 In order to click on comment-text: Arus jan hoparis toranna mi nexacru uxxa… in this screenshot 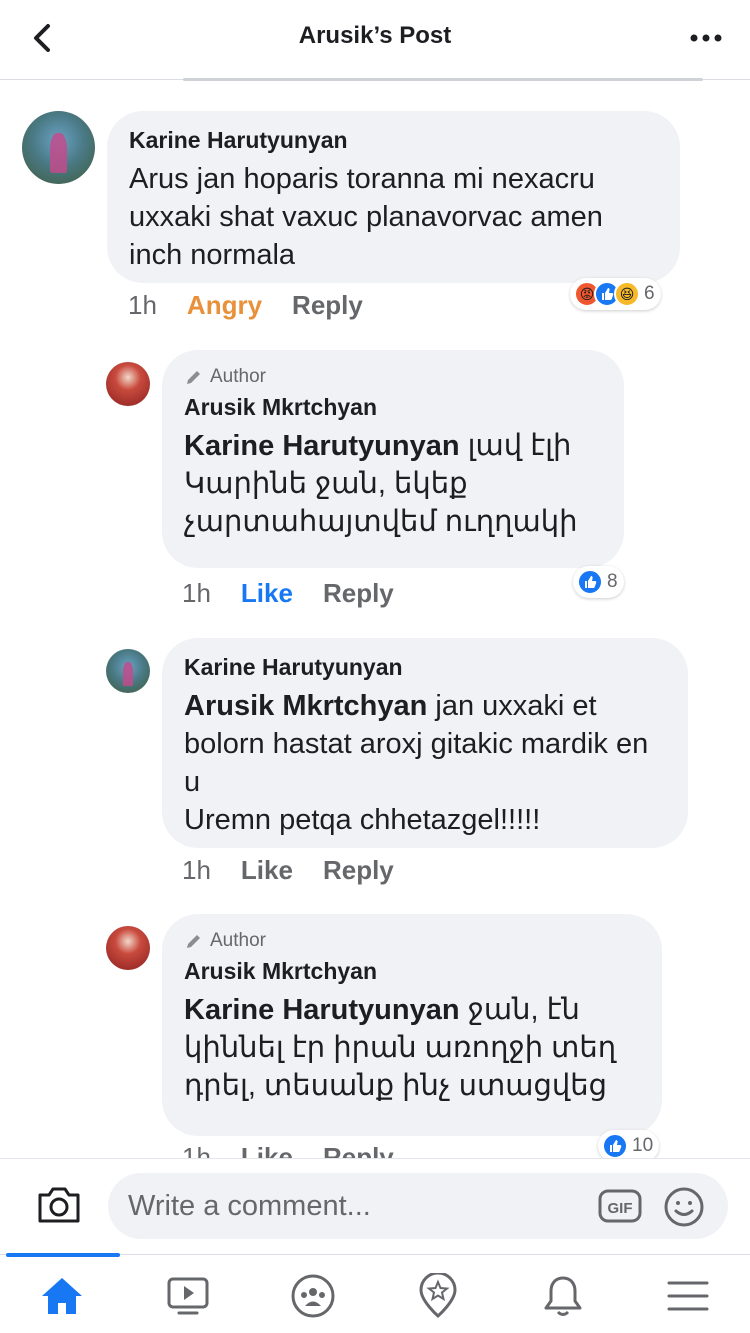, I will do `click(366, 217)`.